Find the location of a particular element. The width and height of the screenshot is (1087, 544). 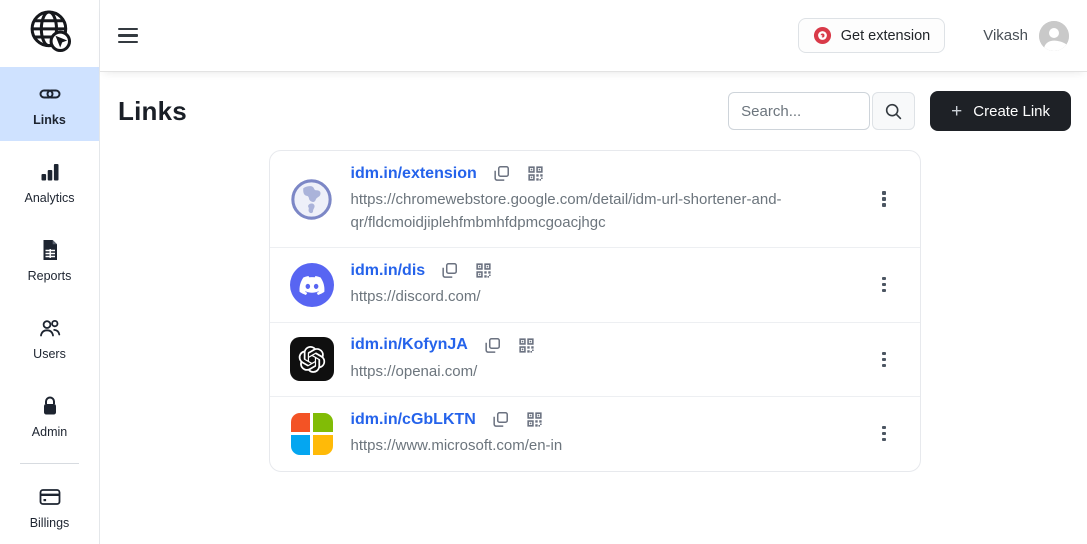

user-chip: Vikash is located at coordinates (1026, 35).